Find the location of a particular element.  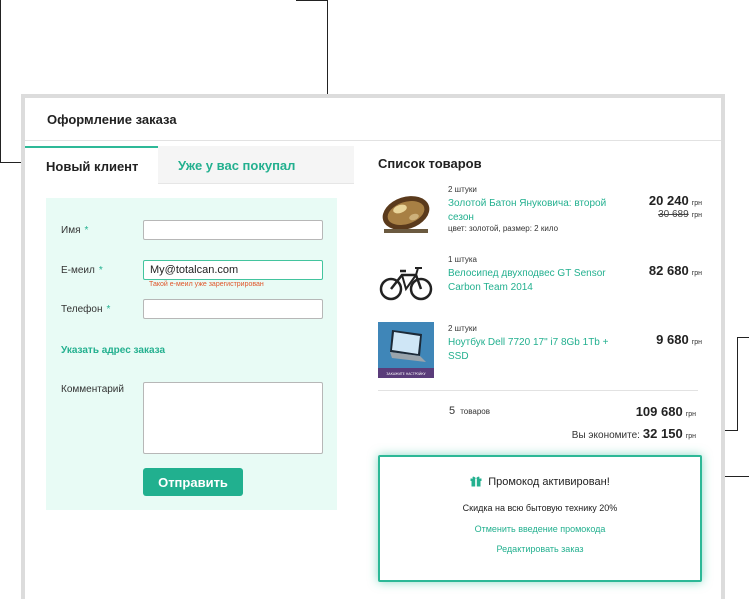

laptop-thumbnail: ЗАКАЖИТЕ НАСТРОЙКУ is located at coordinates (406, 350).